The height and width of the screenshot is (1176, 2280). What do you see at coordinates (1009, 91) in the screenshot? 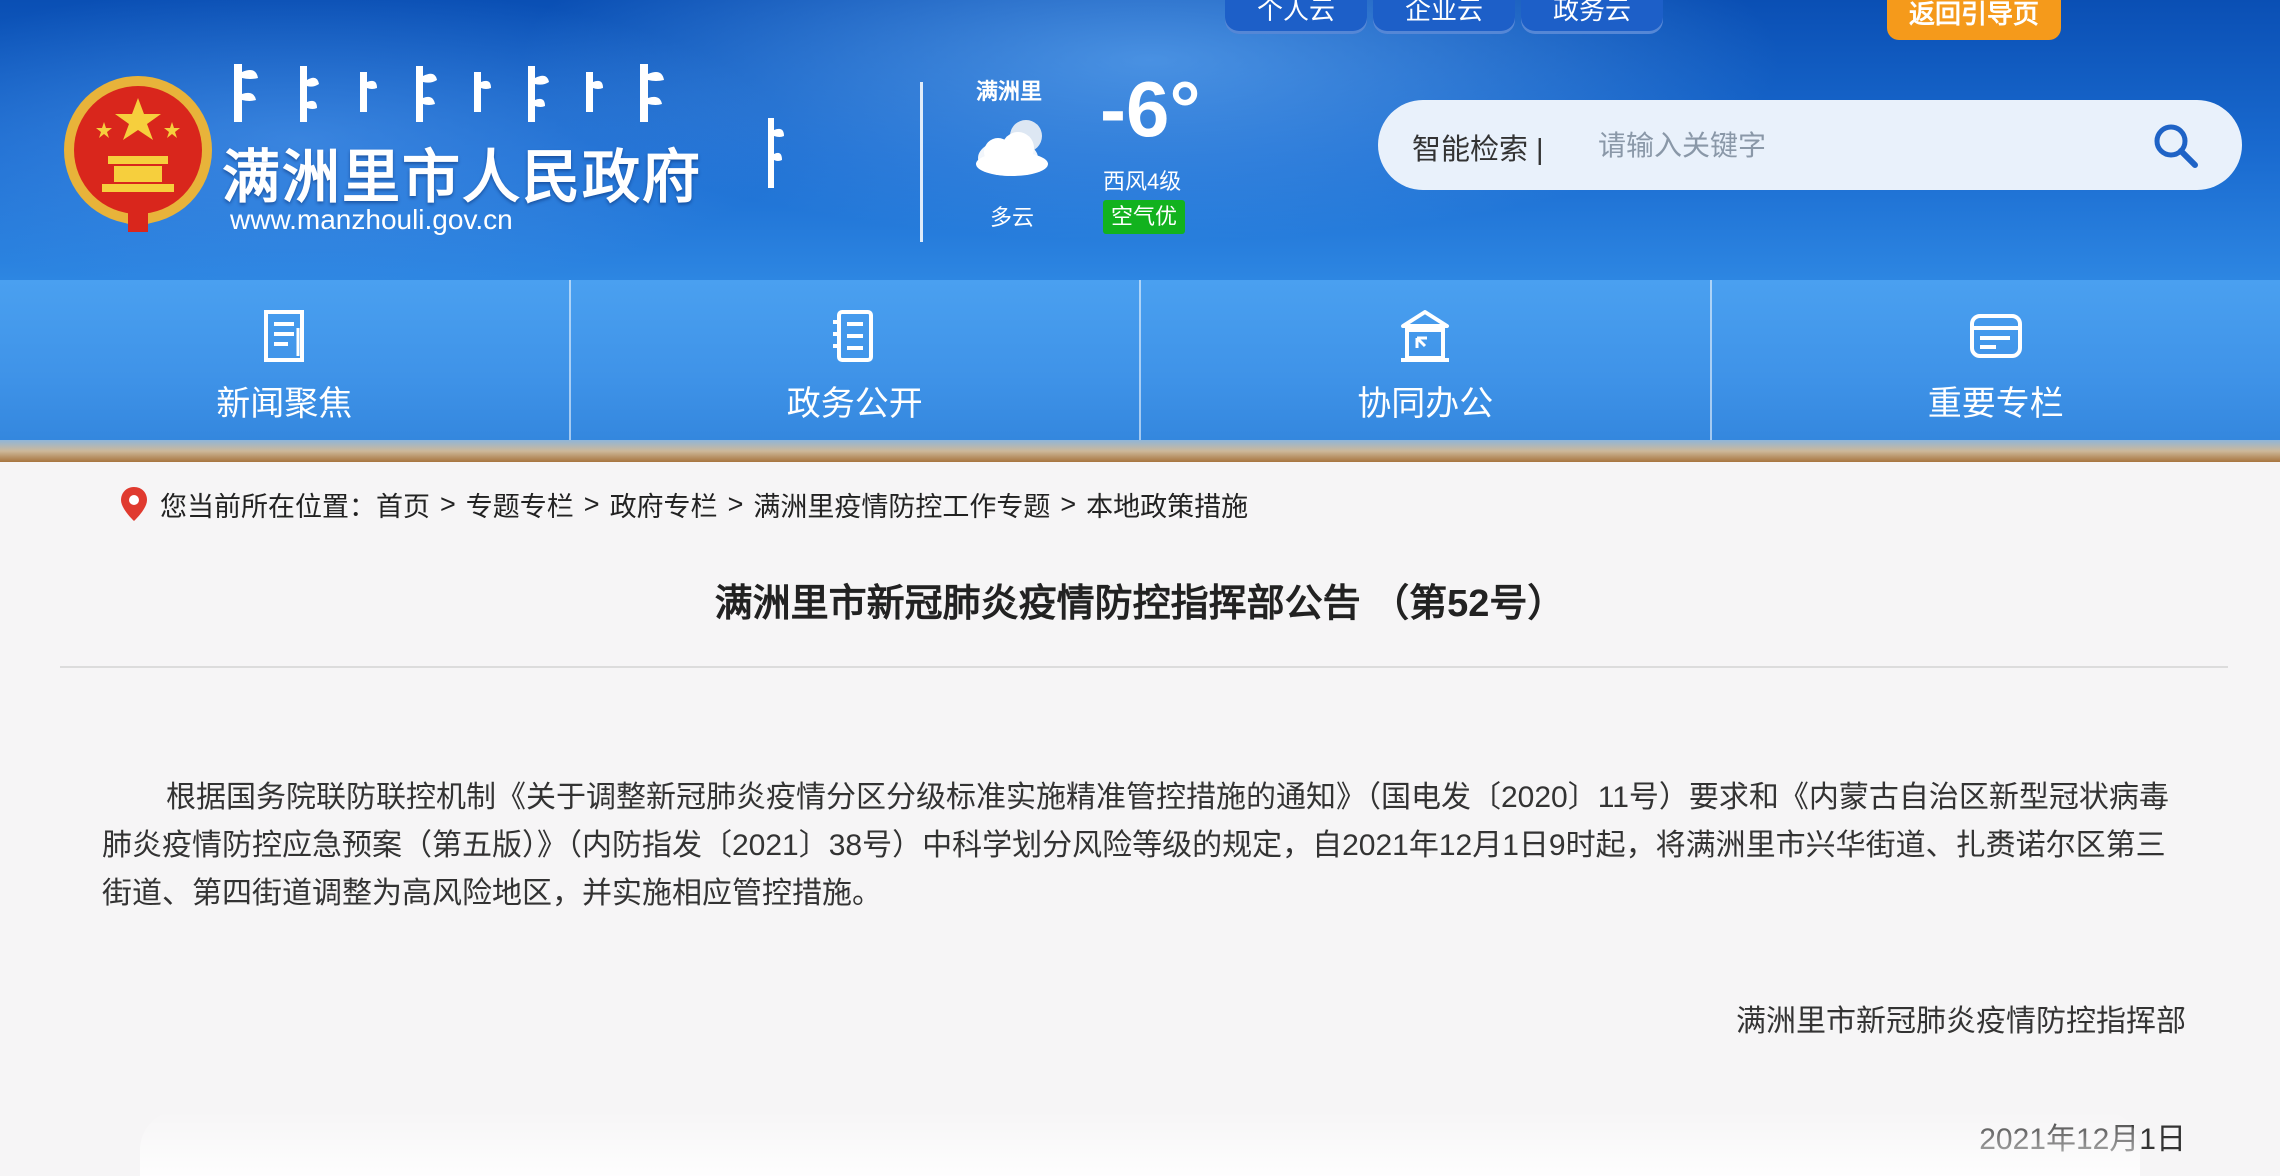
I see `weather-city: 满洲里` at bounding box center [1009, 91].